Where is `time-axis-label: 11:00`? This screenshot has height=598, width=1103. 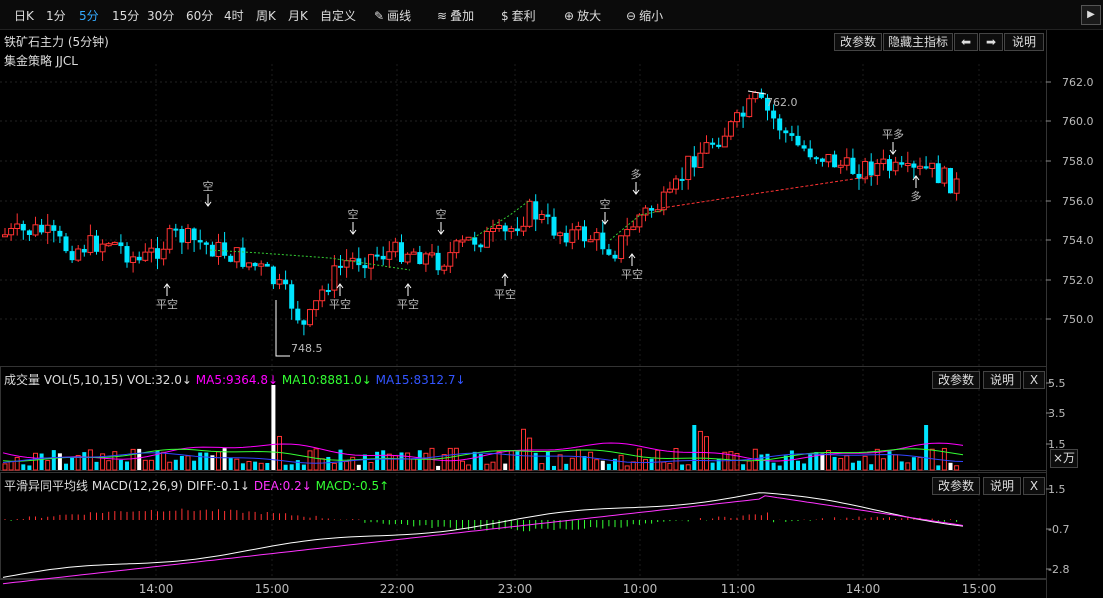
time-axis-label: 11:00 is located at coordinates (738, 589).